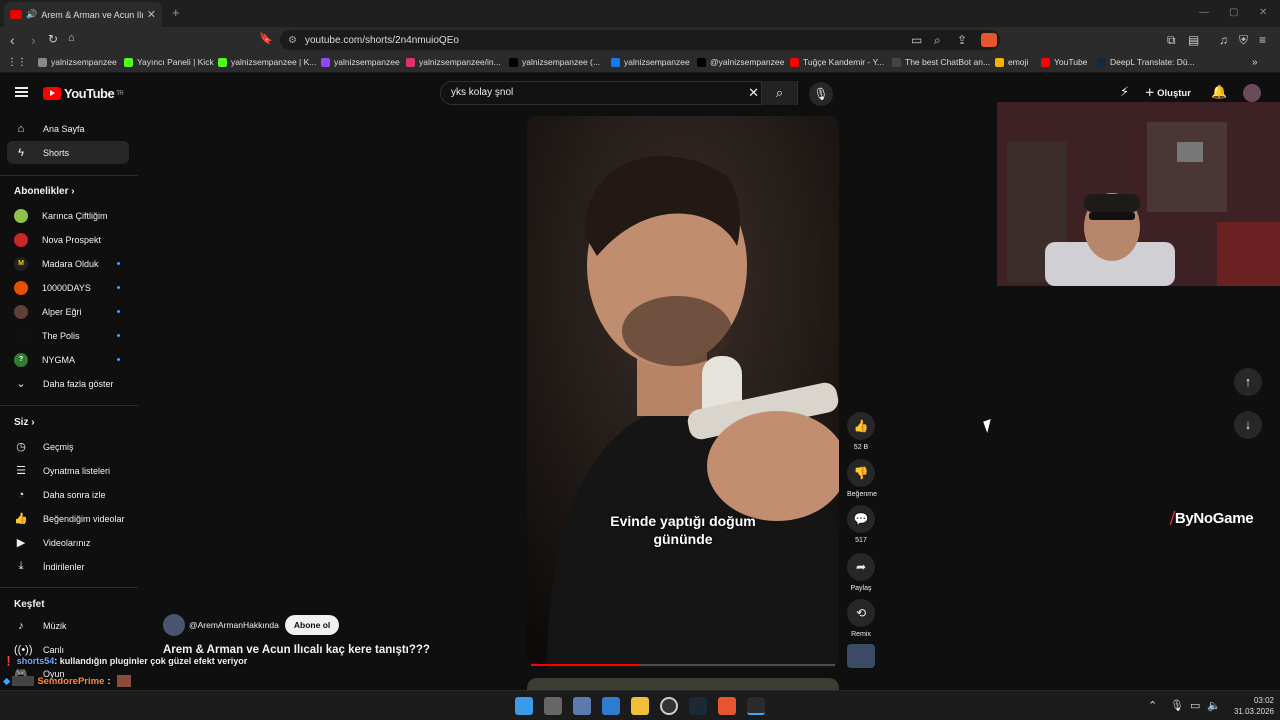 The height and width of the screenshot is (720, 1280). I want to click on steam-icon, so click(698, 706).